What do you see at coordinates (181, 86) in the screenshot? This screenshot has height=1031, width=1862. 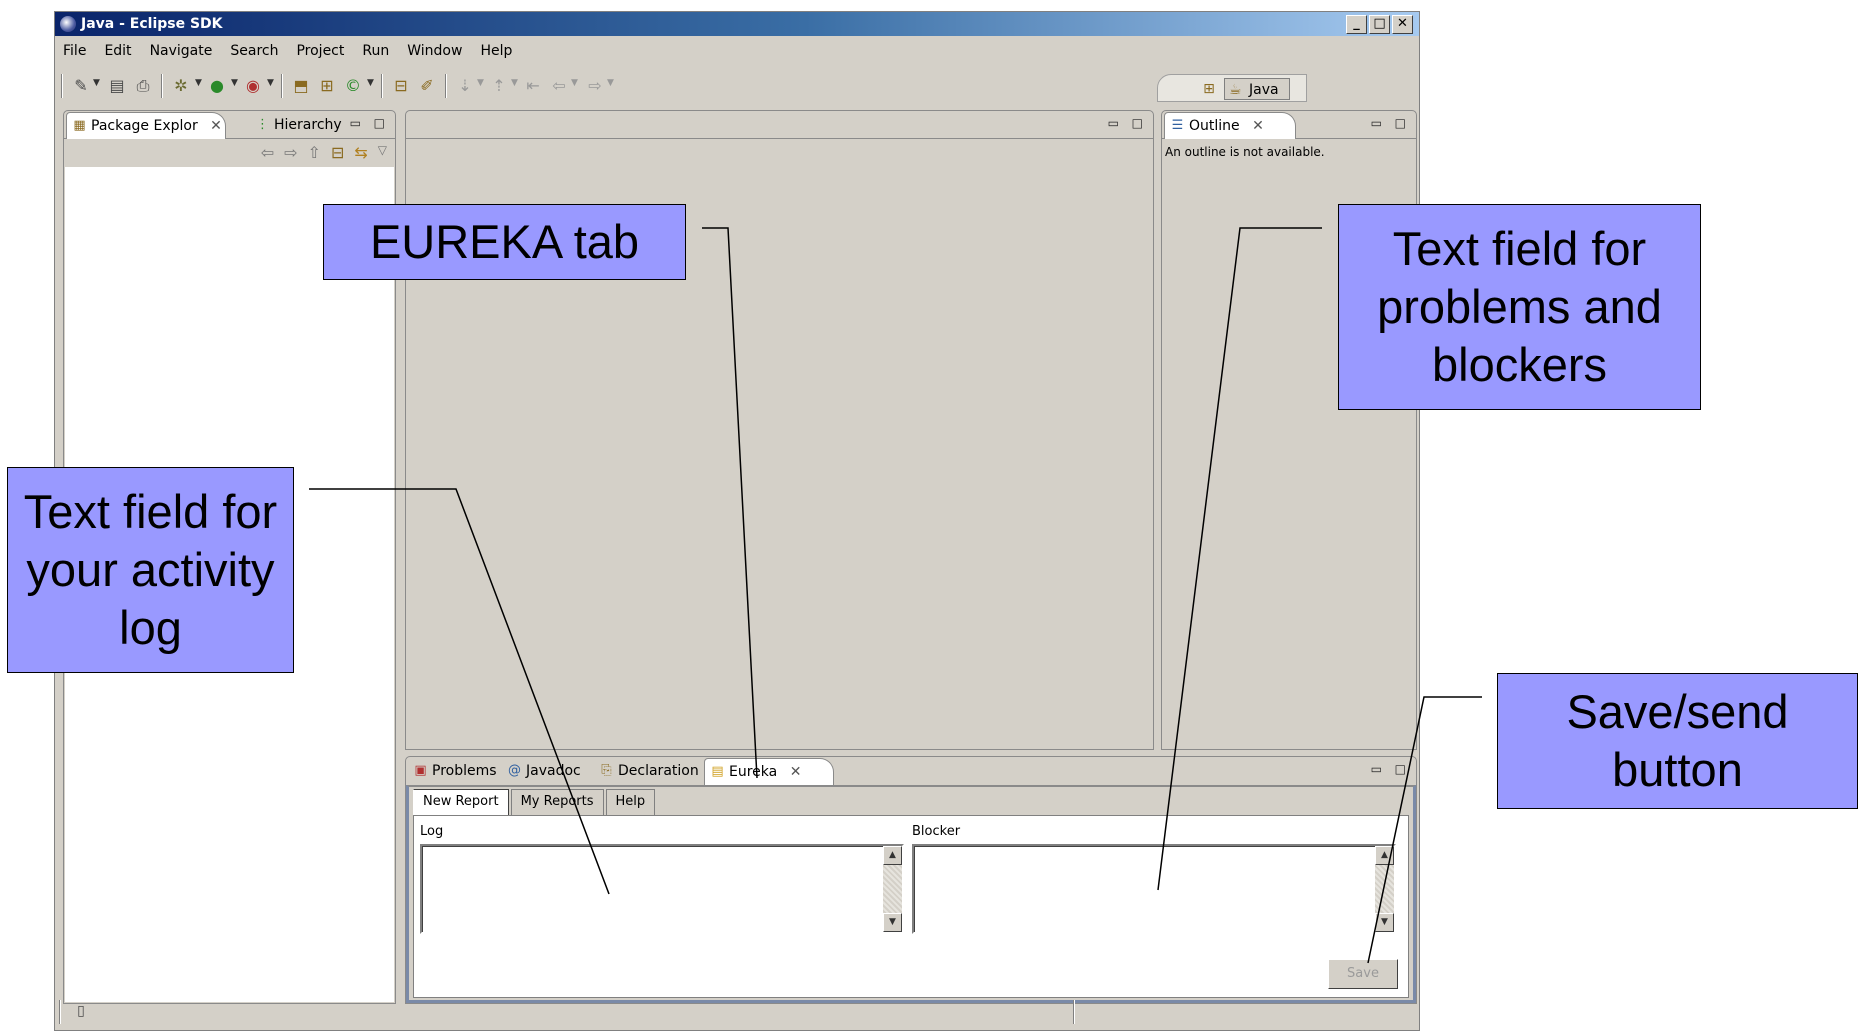 I see `debug-icon: ✲` at bounding box center [181, 86].